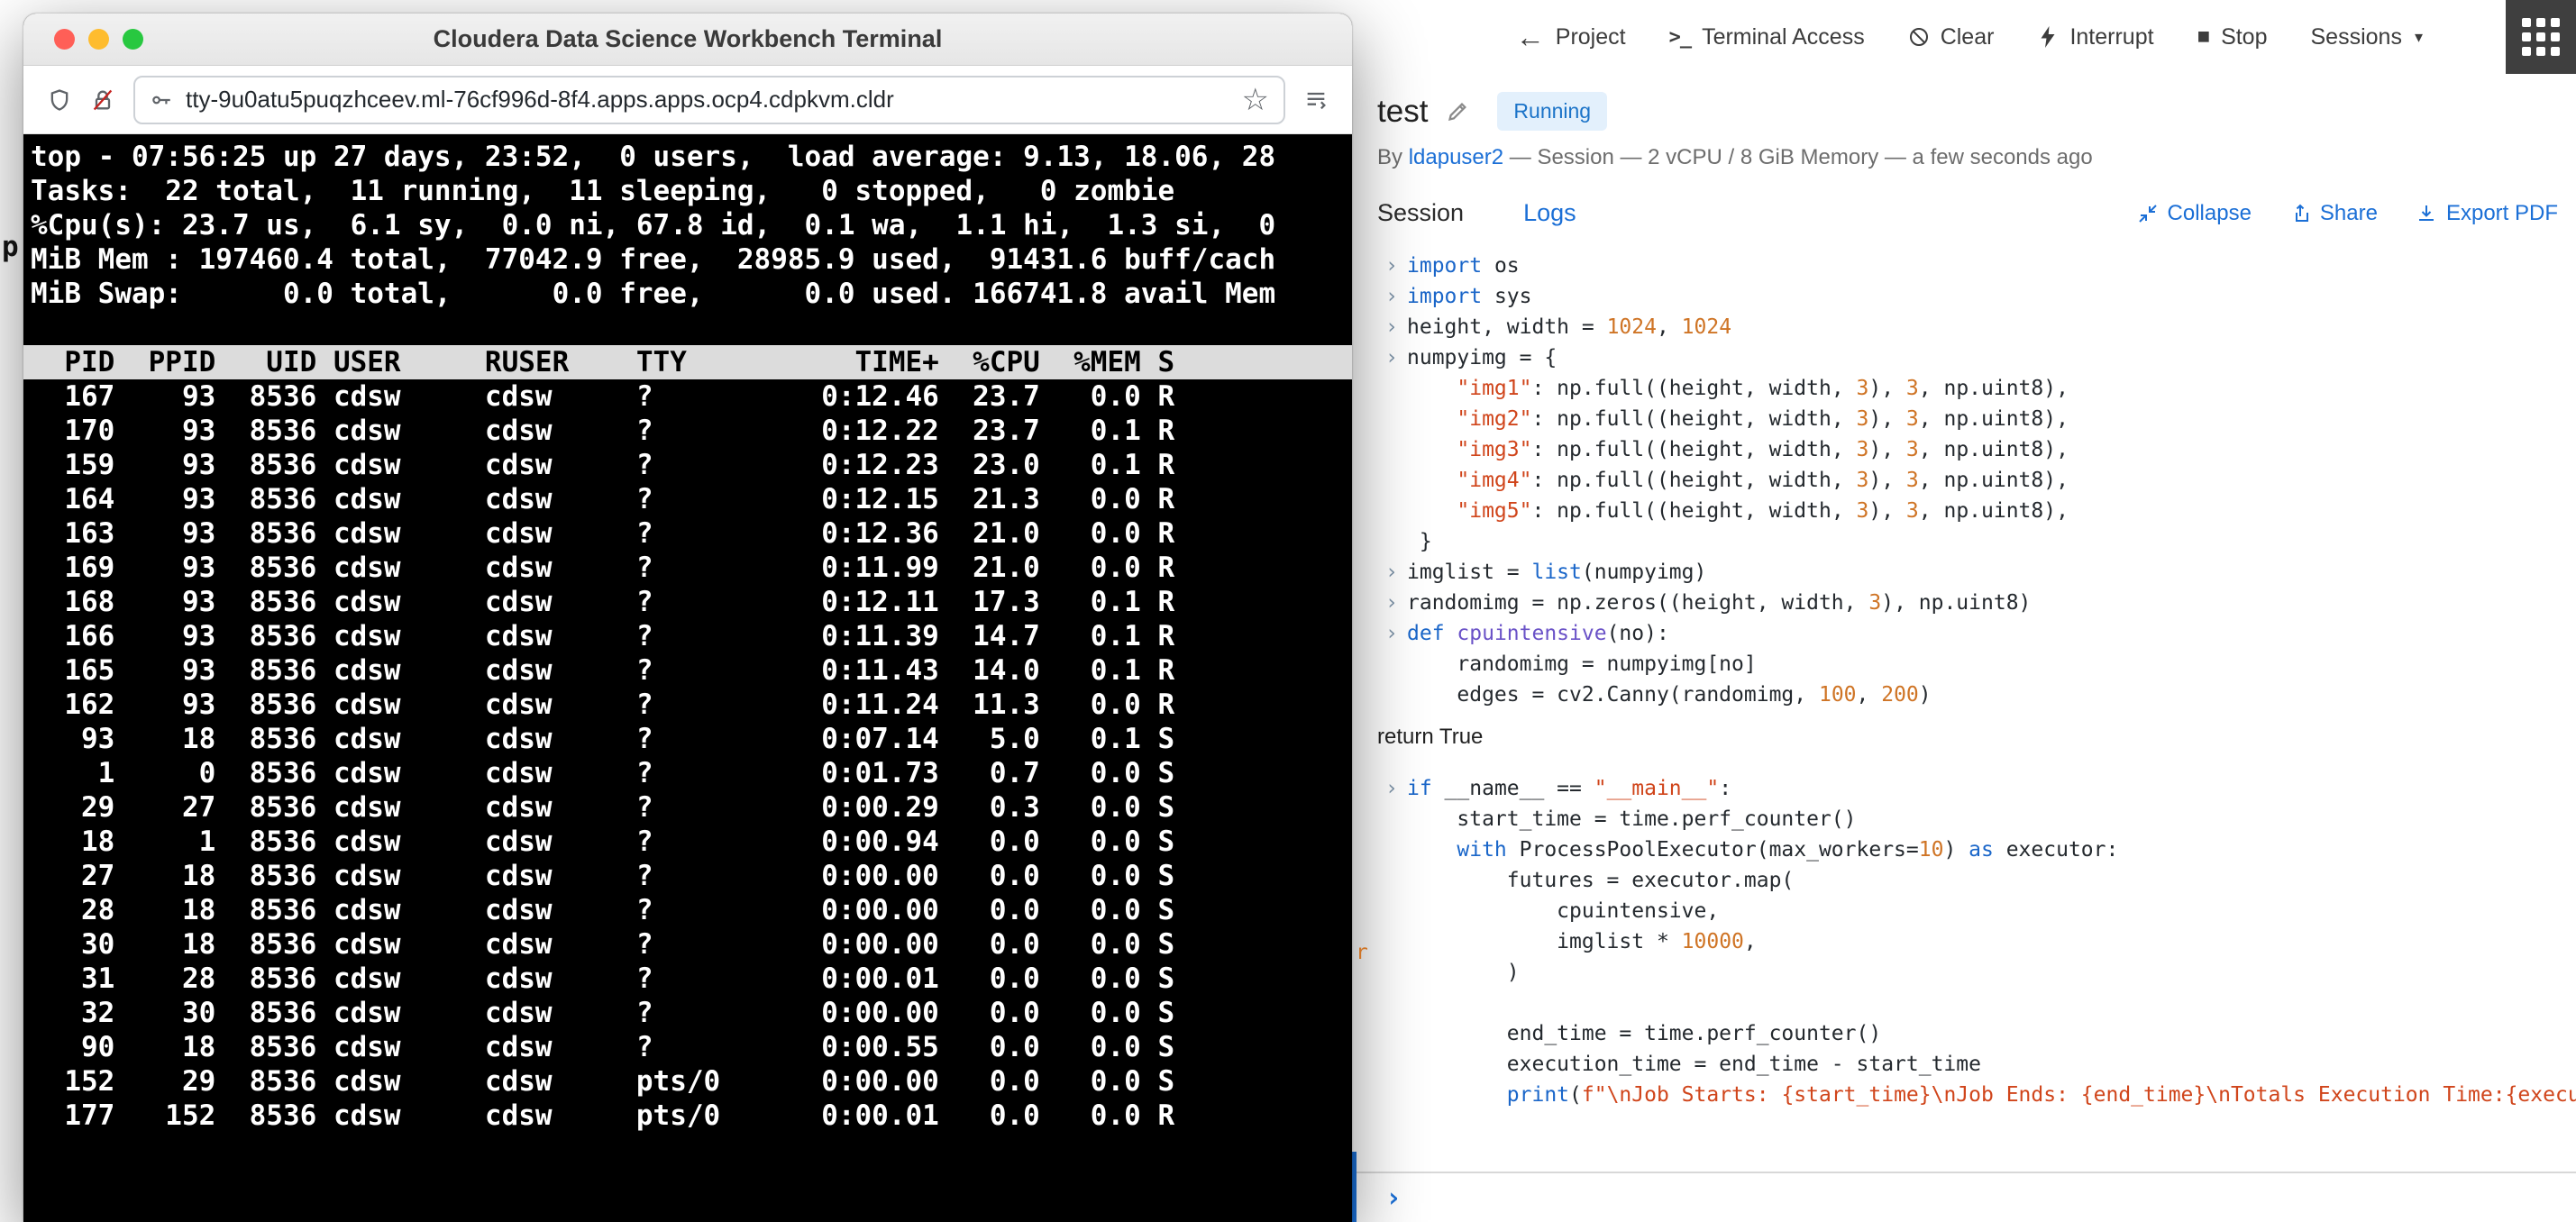 The width and height of the screenshot is (2576, 1222). I want to click on user-link: ldapuser2, so click(1456, 157).